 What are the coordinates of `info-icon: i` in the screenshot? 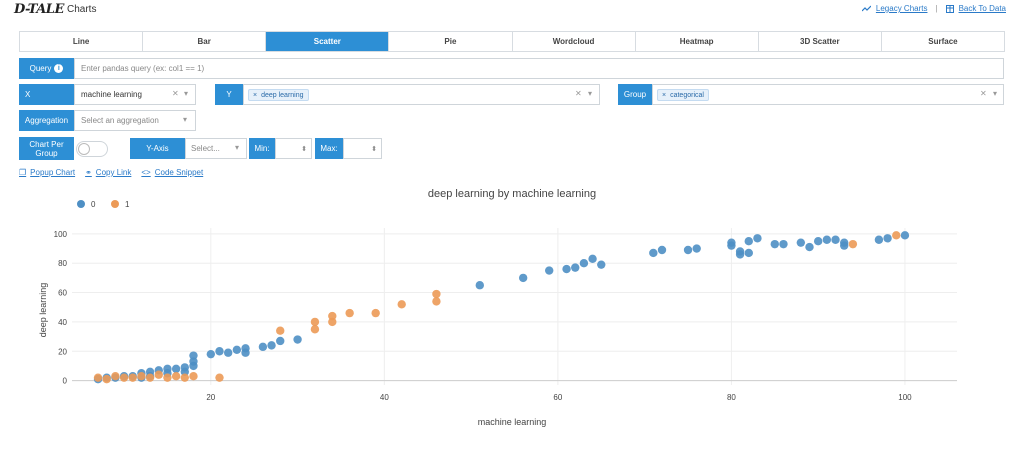 It's located at (59, 68).